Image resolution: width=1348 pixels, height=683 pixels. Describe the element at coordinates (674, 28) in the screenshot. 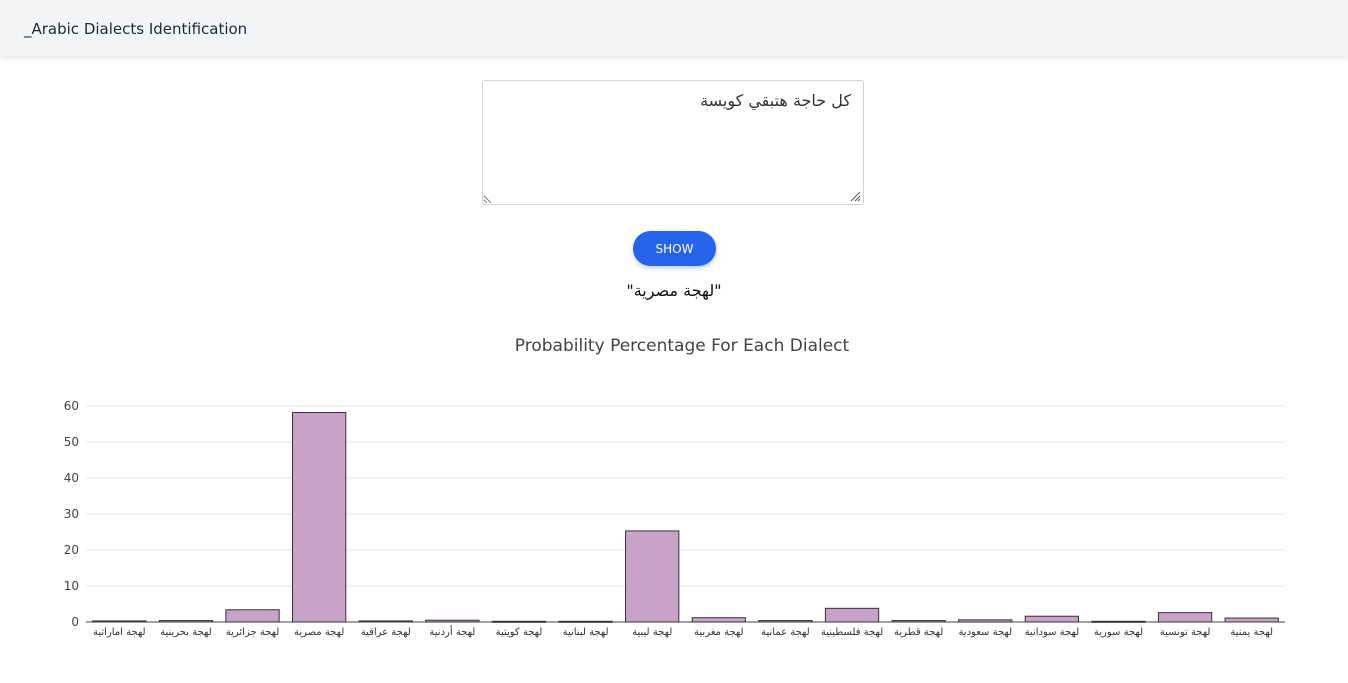

I see `navbar: _Arabic Dialects Identification` at that location.